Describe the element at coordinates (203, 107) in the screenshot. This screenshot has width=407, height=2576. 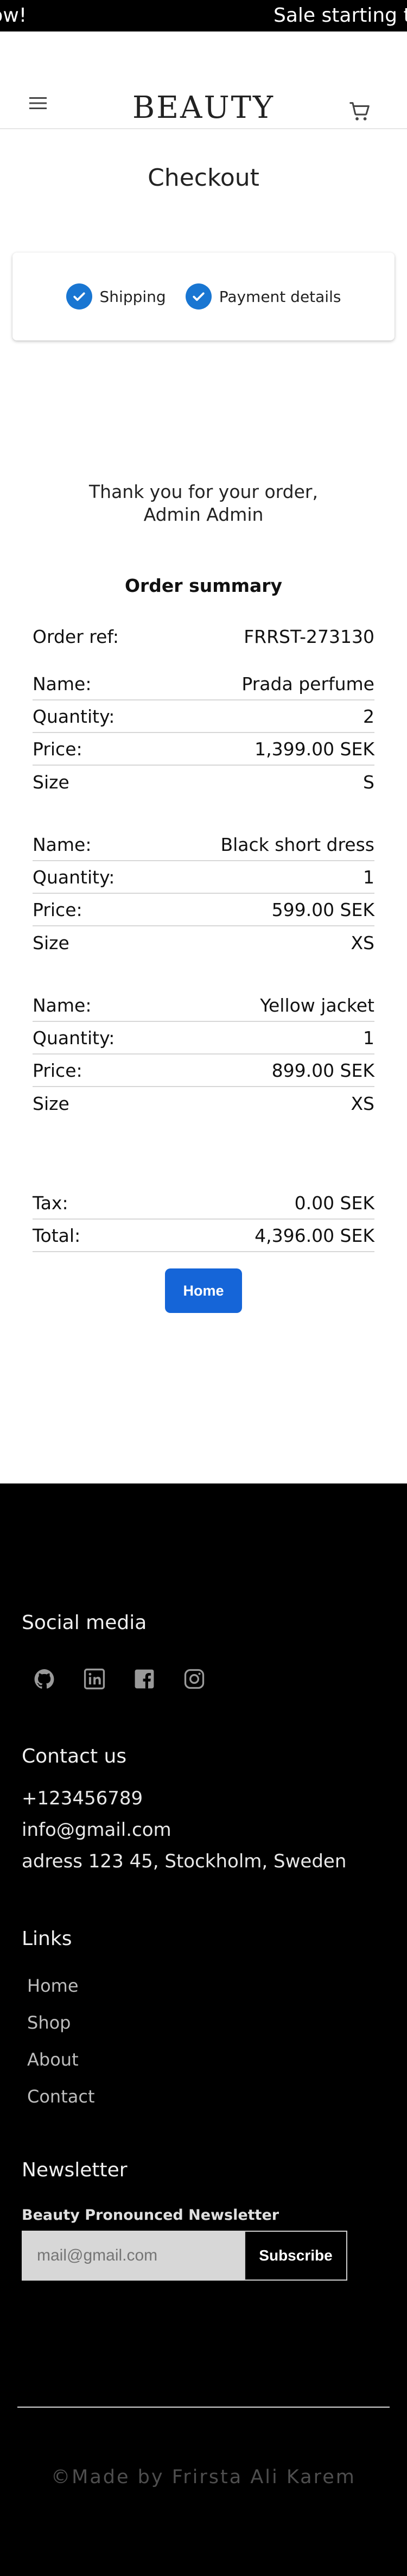
I see `brand-logo: BEAUTY` at that location.